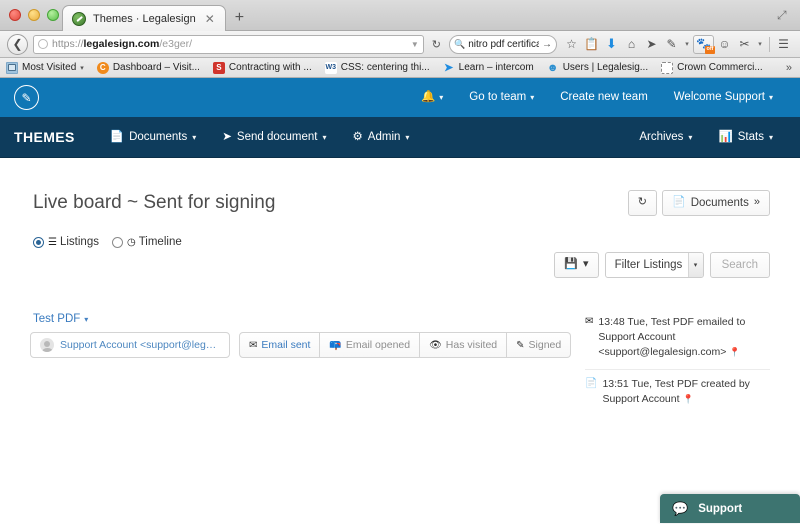  What do you see at coordinates (435, 345) in the screenshot?
I see `eye-icon: 👁` at bounding box center [435, 345].